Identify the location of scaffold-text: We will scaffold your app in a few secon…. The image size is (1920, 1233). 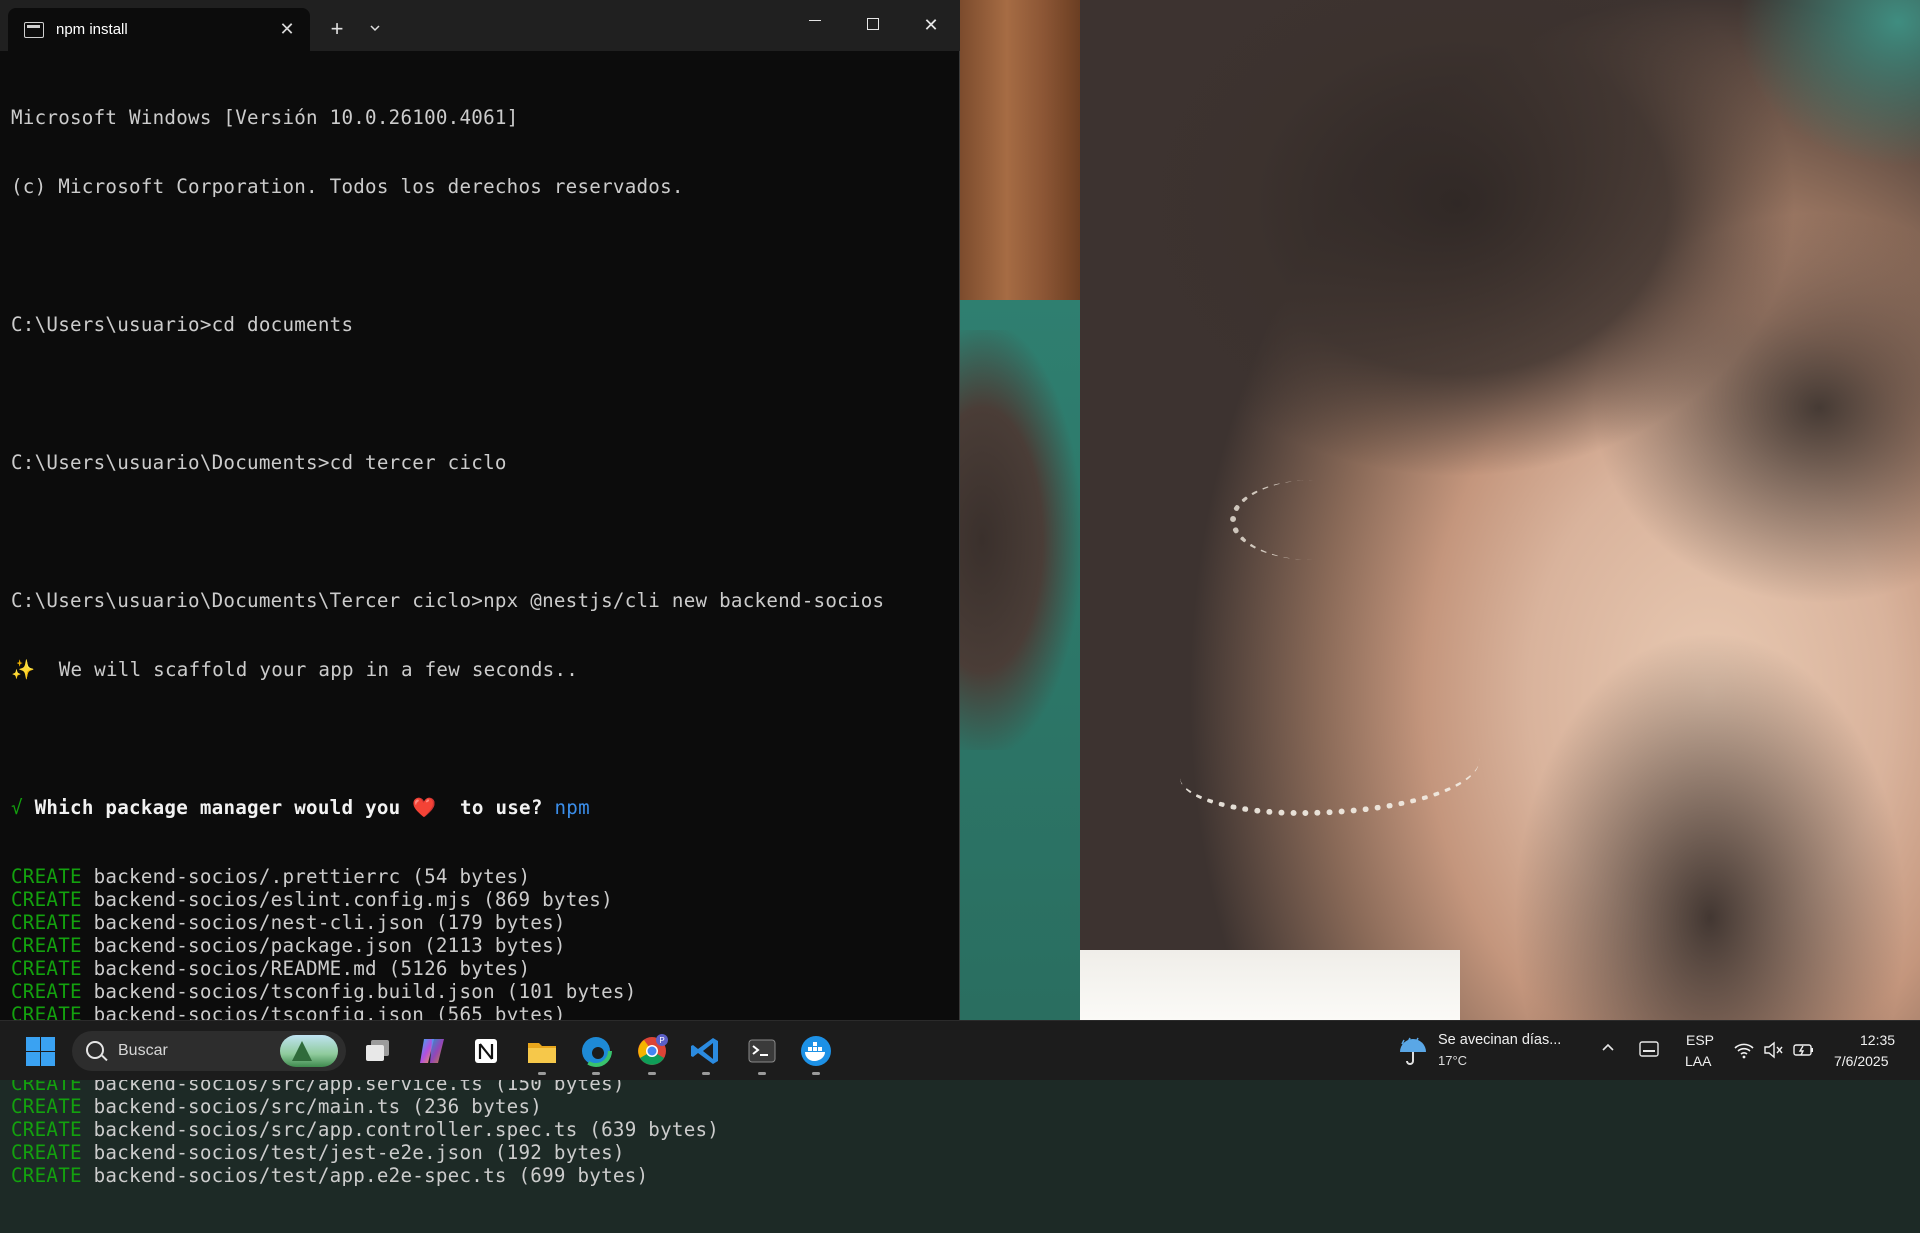
(307, 669).